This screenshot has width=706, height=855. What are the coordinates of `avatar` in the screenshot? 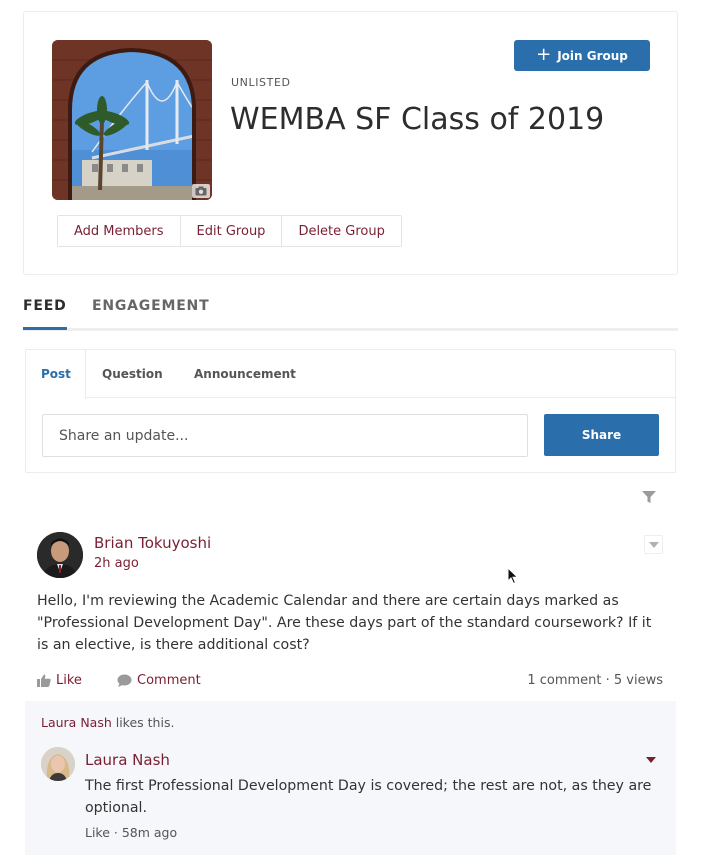 It's located at (60, 555).